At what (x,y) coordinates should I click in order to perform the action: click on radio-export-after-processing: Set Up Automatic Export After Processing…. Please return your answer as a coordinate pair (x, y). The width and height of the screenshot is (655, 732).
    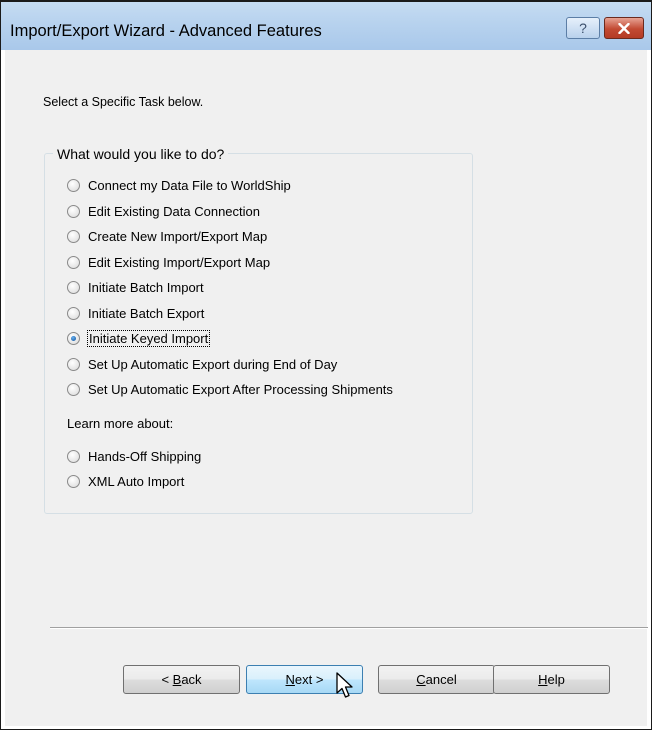
    Looking at the image, I should click on (230, 389).